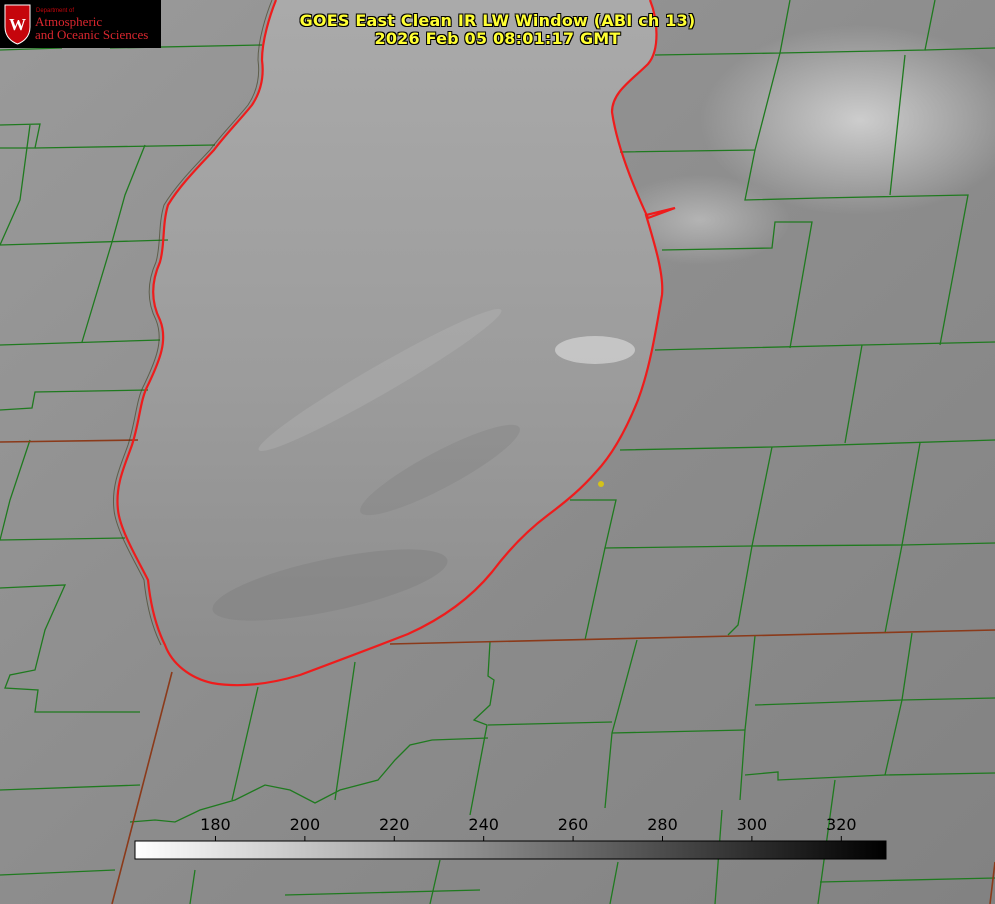  What do you see at coordinates (573, 824) in the screenshot?
I see `colorbar-tick-label: 260` at bounding box center [573, 824].